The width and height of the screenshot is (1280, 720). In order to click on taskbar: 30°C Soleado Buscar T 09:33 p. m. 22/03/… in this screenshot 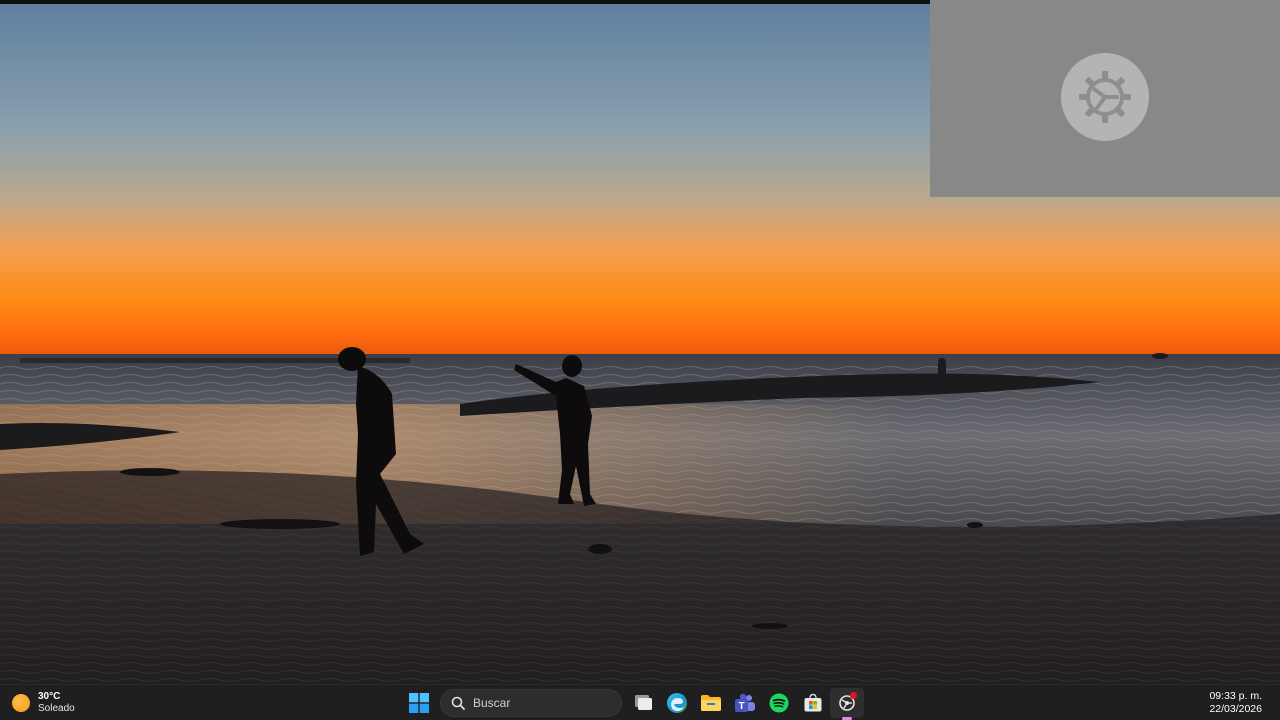, I will do `click(640, 702)`.